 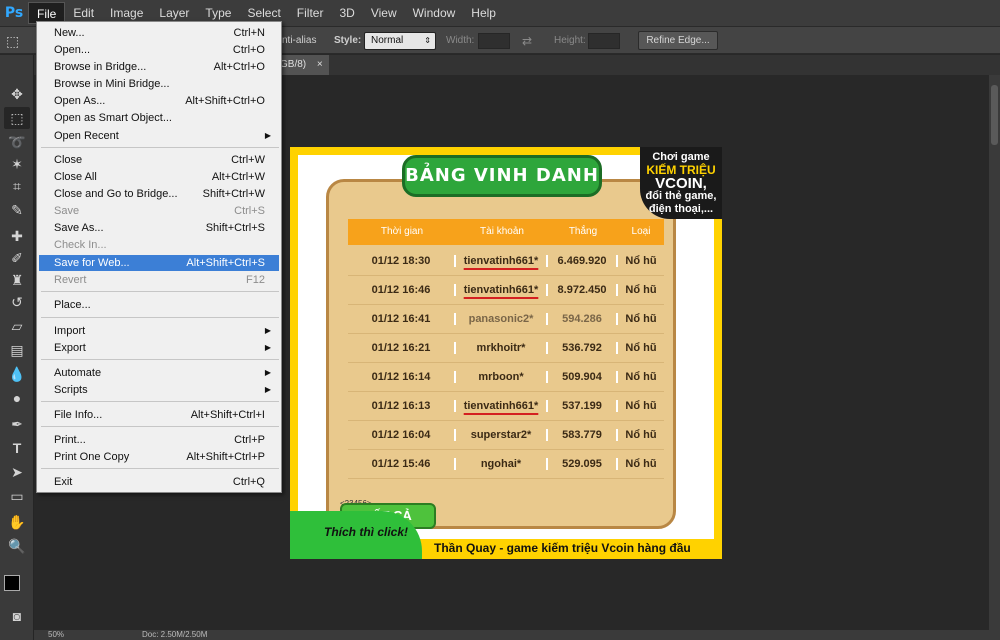 I want to click on promo-line-1: Chơi game, so click(x=681, y=157).